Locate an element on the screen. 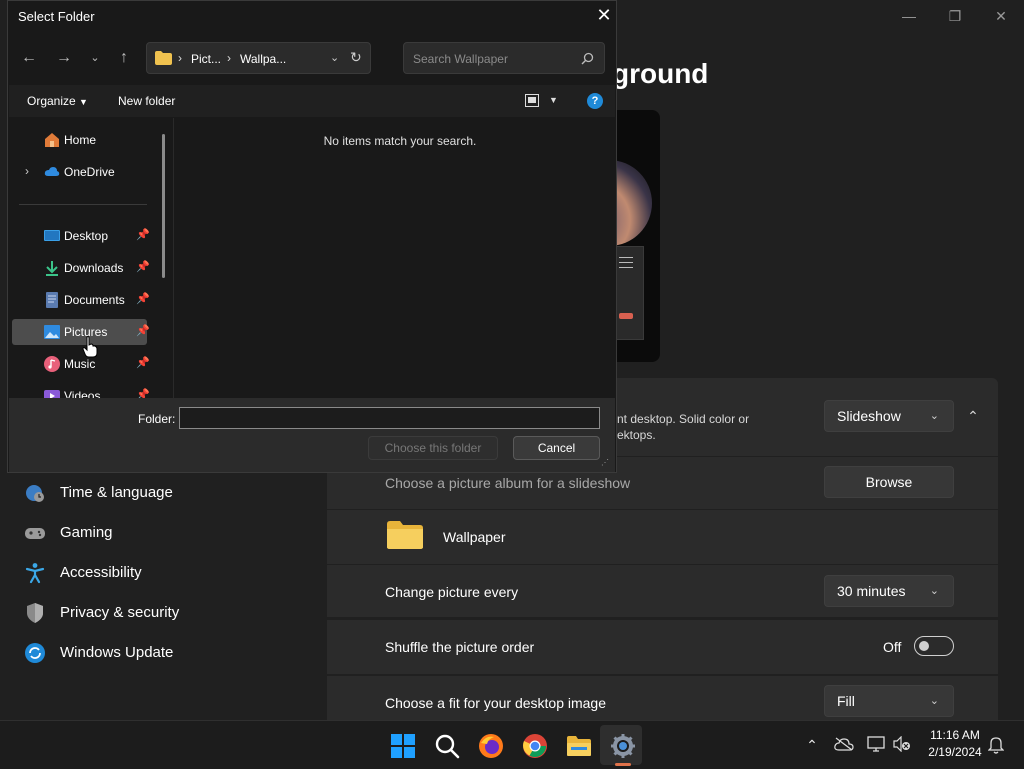 This screenshot has height=769, width=1024. toggle-state-text: Off is located at coordinates (892, 647).